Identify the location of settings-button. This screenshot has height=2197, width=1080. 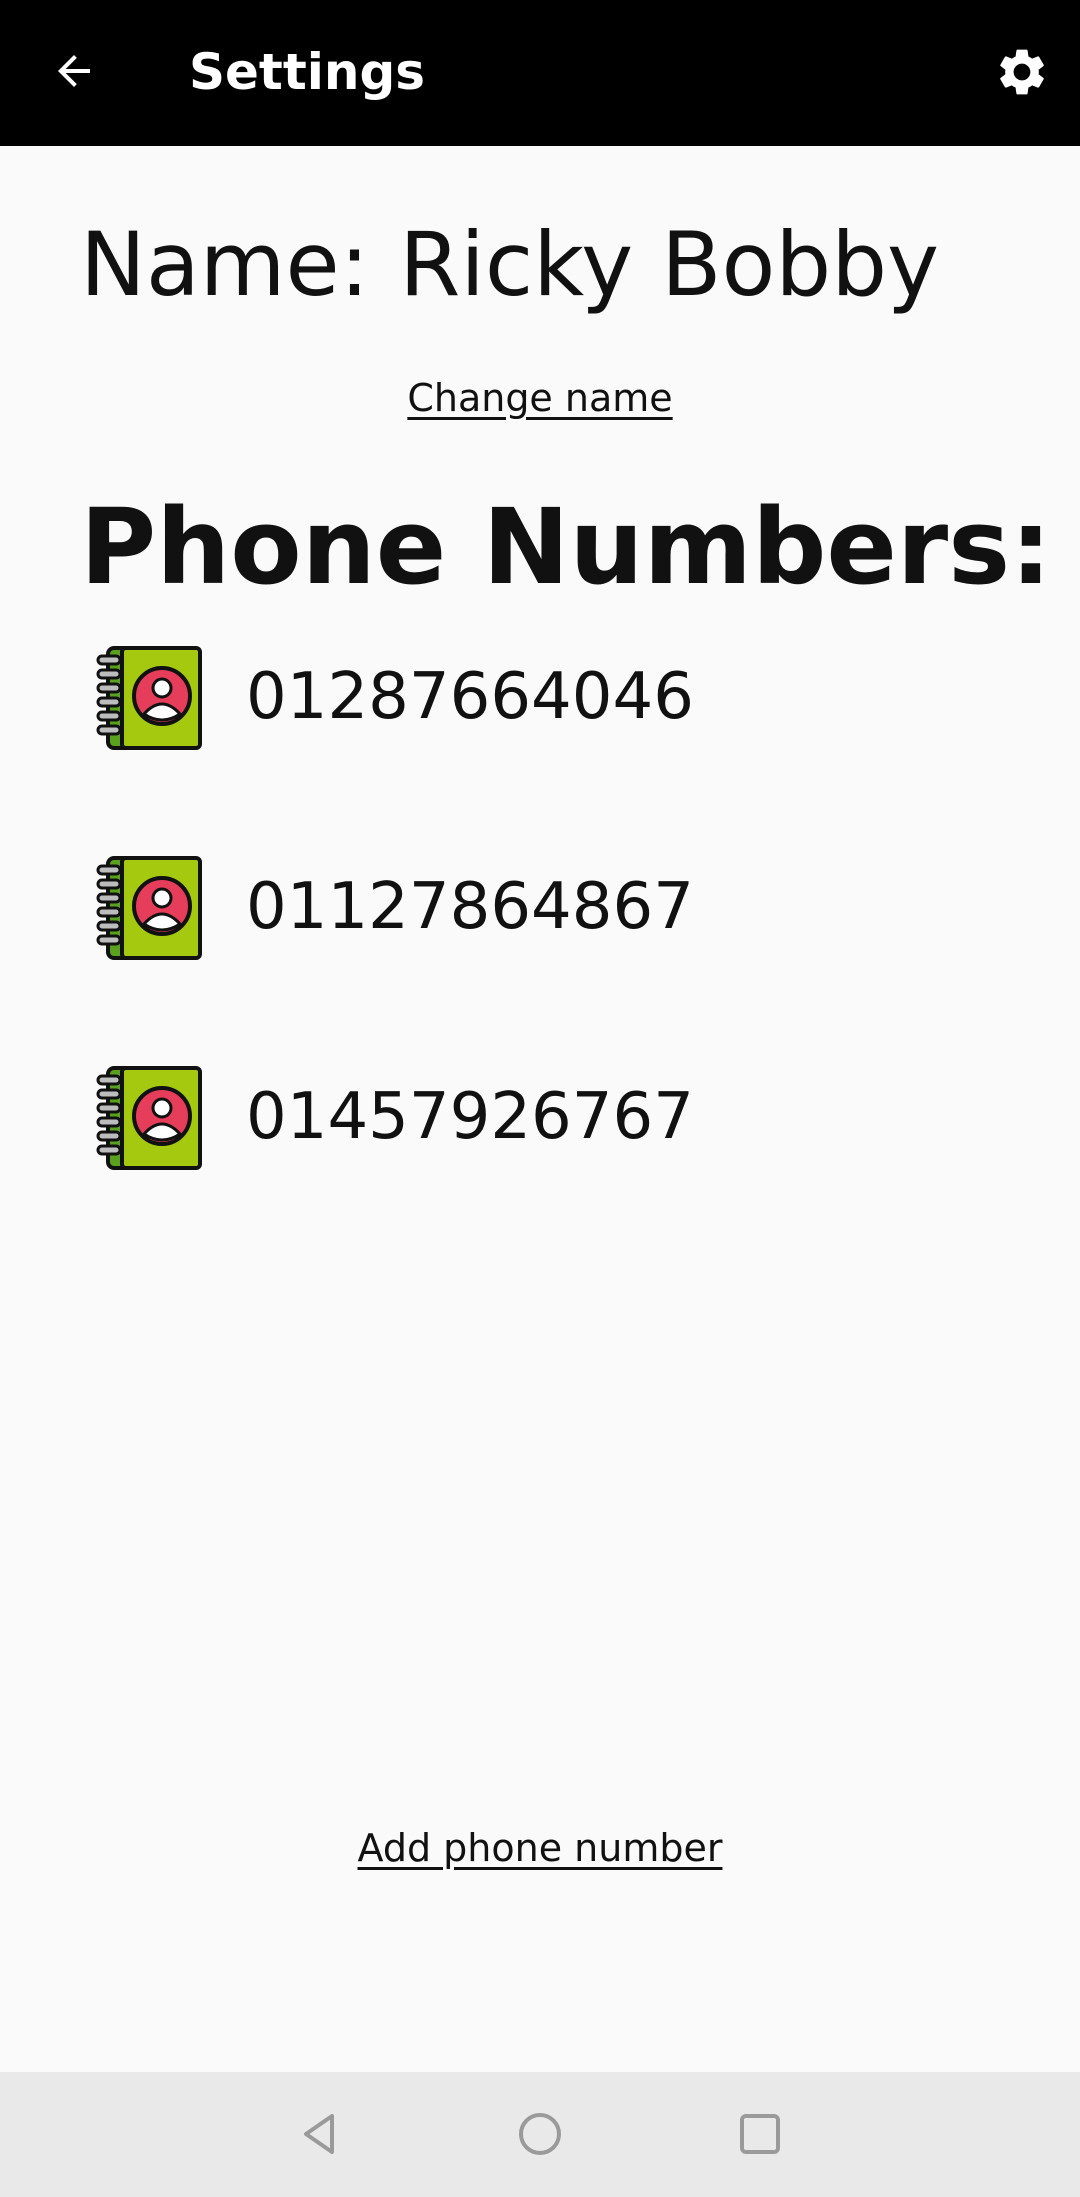
(1022, 72).